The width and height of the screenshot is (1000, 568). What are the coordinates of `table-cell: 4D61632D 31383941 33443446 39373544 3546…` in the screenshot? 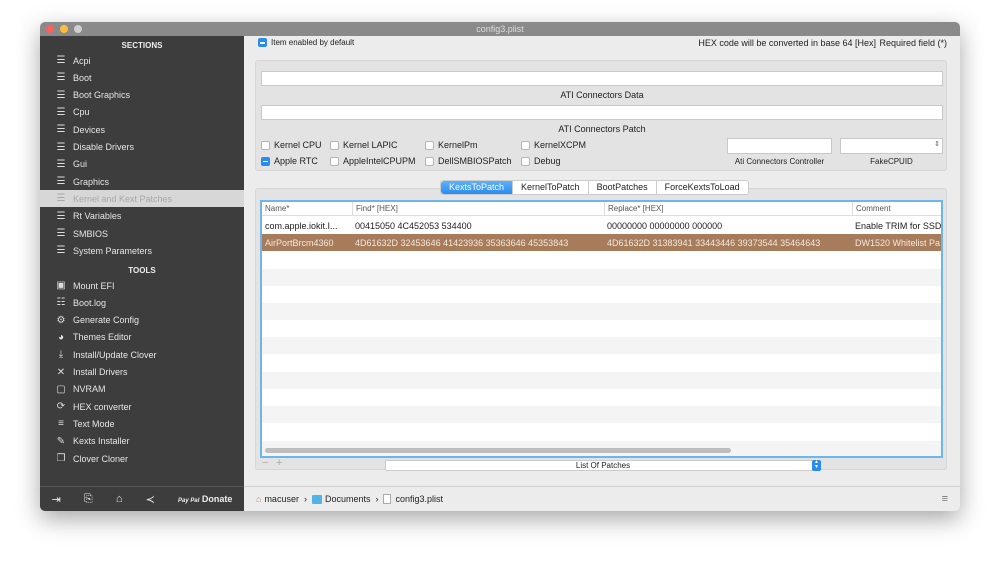 It's located at (714, 242).